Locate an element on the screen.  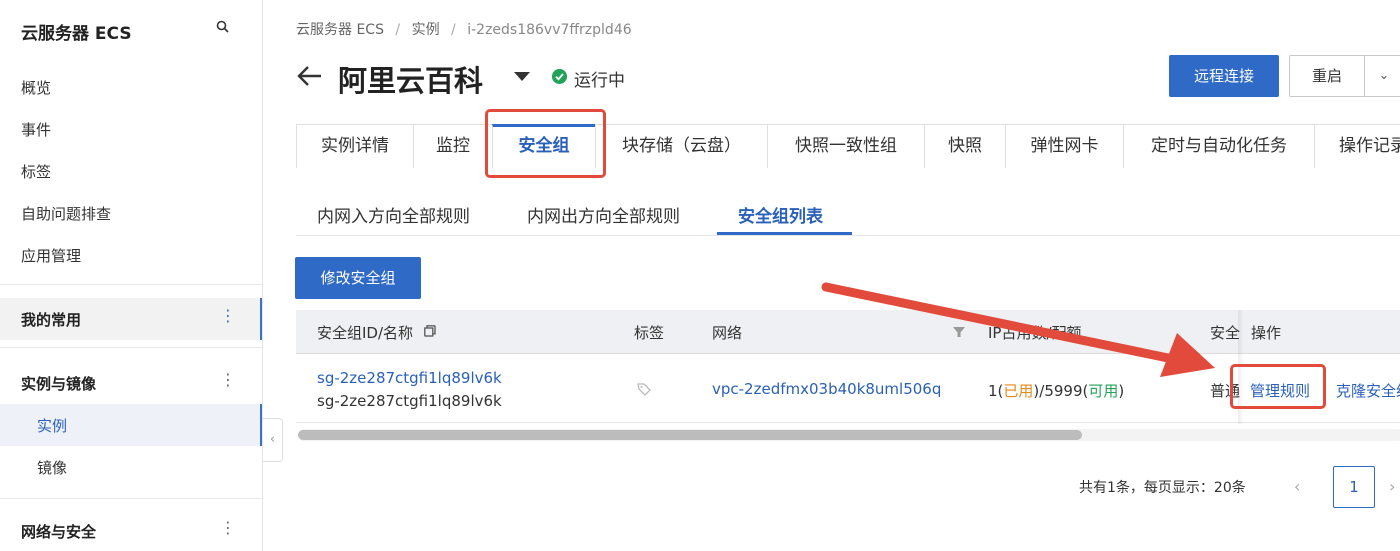
filter-icon is located at coordinates (959, 332).